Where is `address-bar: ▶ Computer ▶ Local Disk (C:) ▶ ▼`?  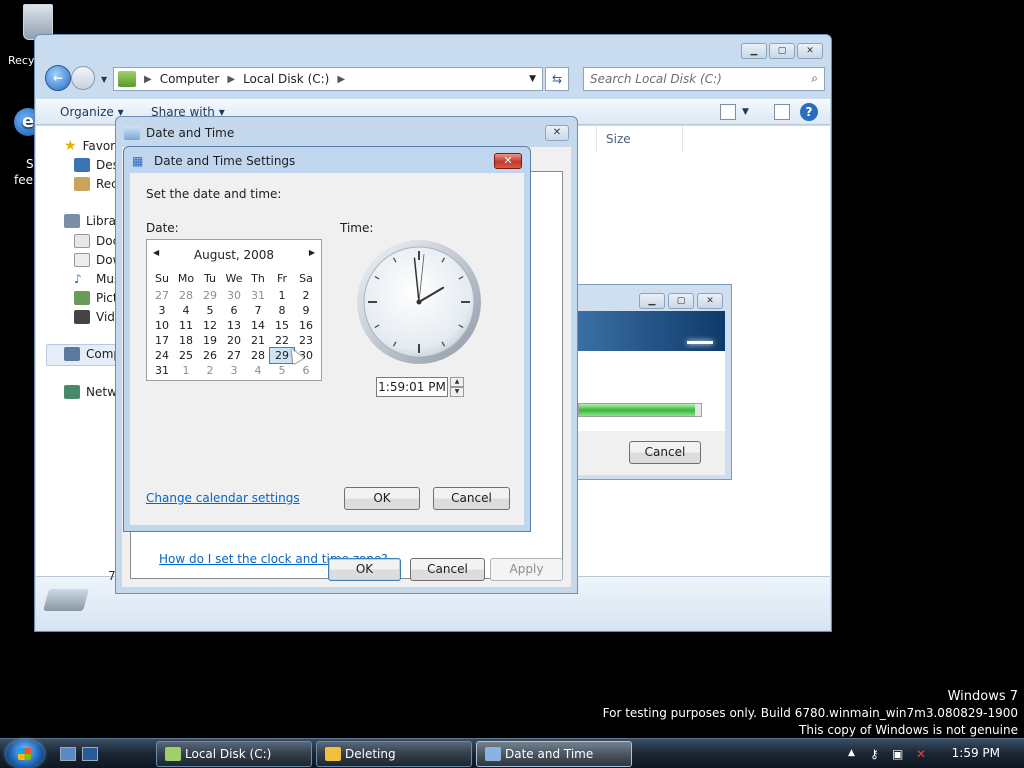
address-bar: ▶ Computer ▶ Local Disk (C:) ▶ ▼ is located at coordinates (328, 79).